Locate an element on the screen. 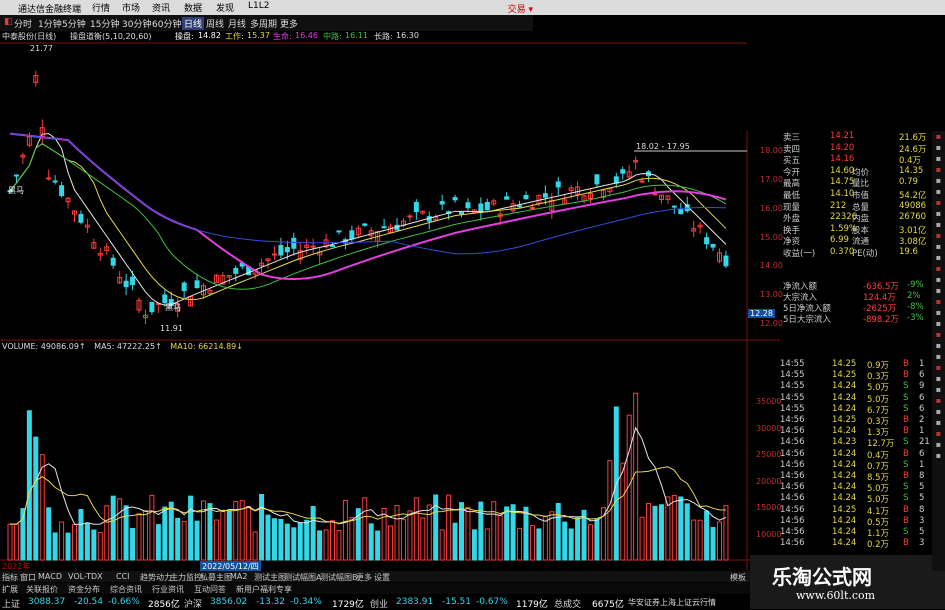 This screenshot has height=610, width=945. indicator-tab: 测试主图 is located at coordinates (270, 577).